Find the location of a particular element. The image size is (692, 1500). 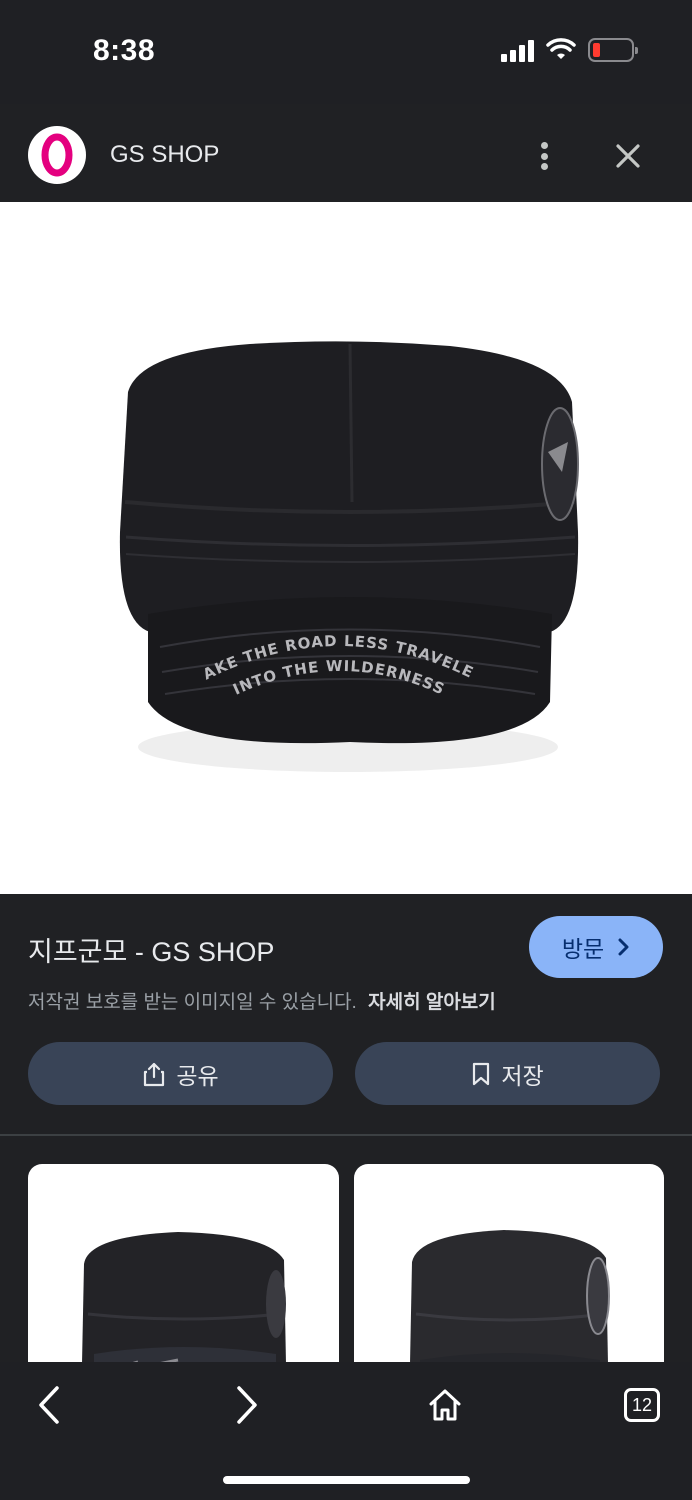

back-button is located at coordinates (49, 1405).